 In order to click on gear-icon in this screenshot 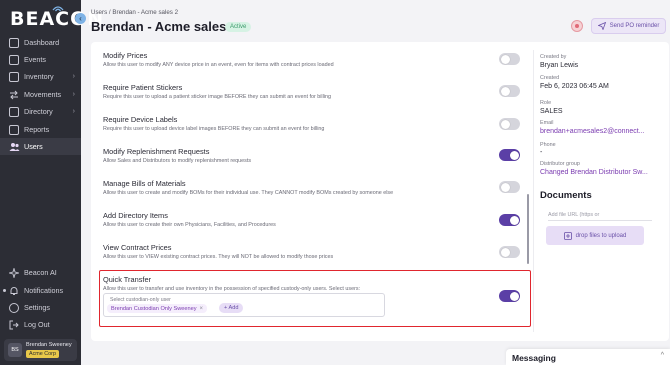, I will do `click(14, 307)`.